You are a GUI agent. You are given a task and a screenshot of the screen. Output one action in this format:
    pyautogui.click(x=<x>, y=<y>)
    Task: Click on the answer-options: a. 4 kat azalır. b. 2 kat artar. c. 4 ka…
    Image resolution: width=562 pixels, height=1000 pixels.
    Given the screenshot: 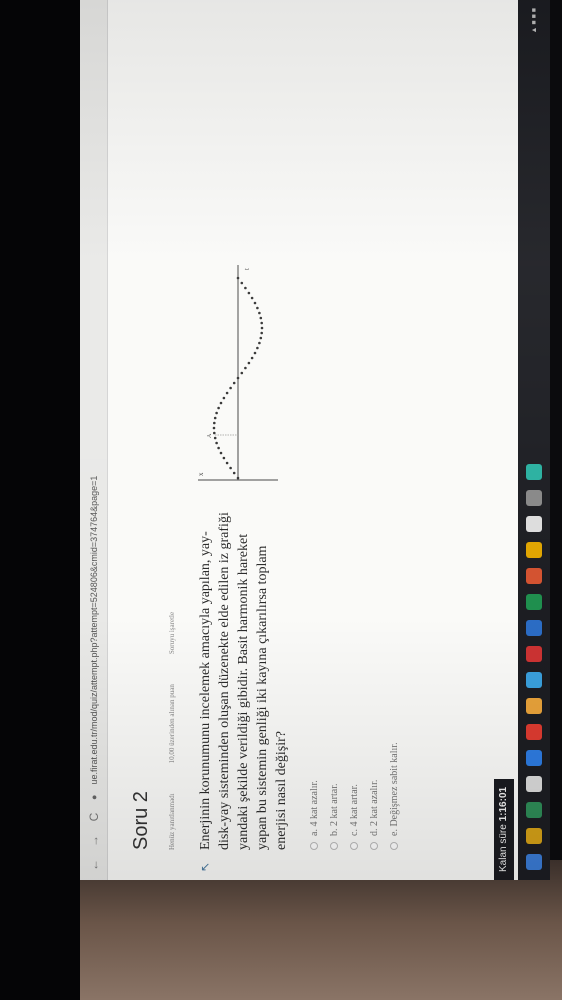 What is the action you would take?
    pyautogui.click(x=354, y=796)
    